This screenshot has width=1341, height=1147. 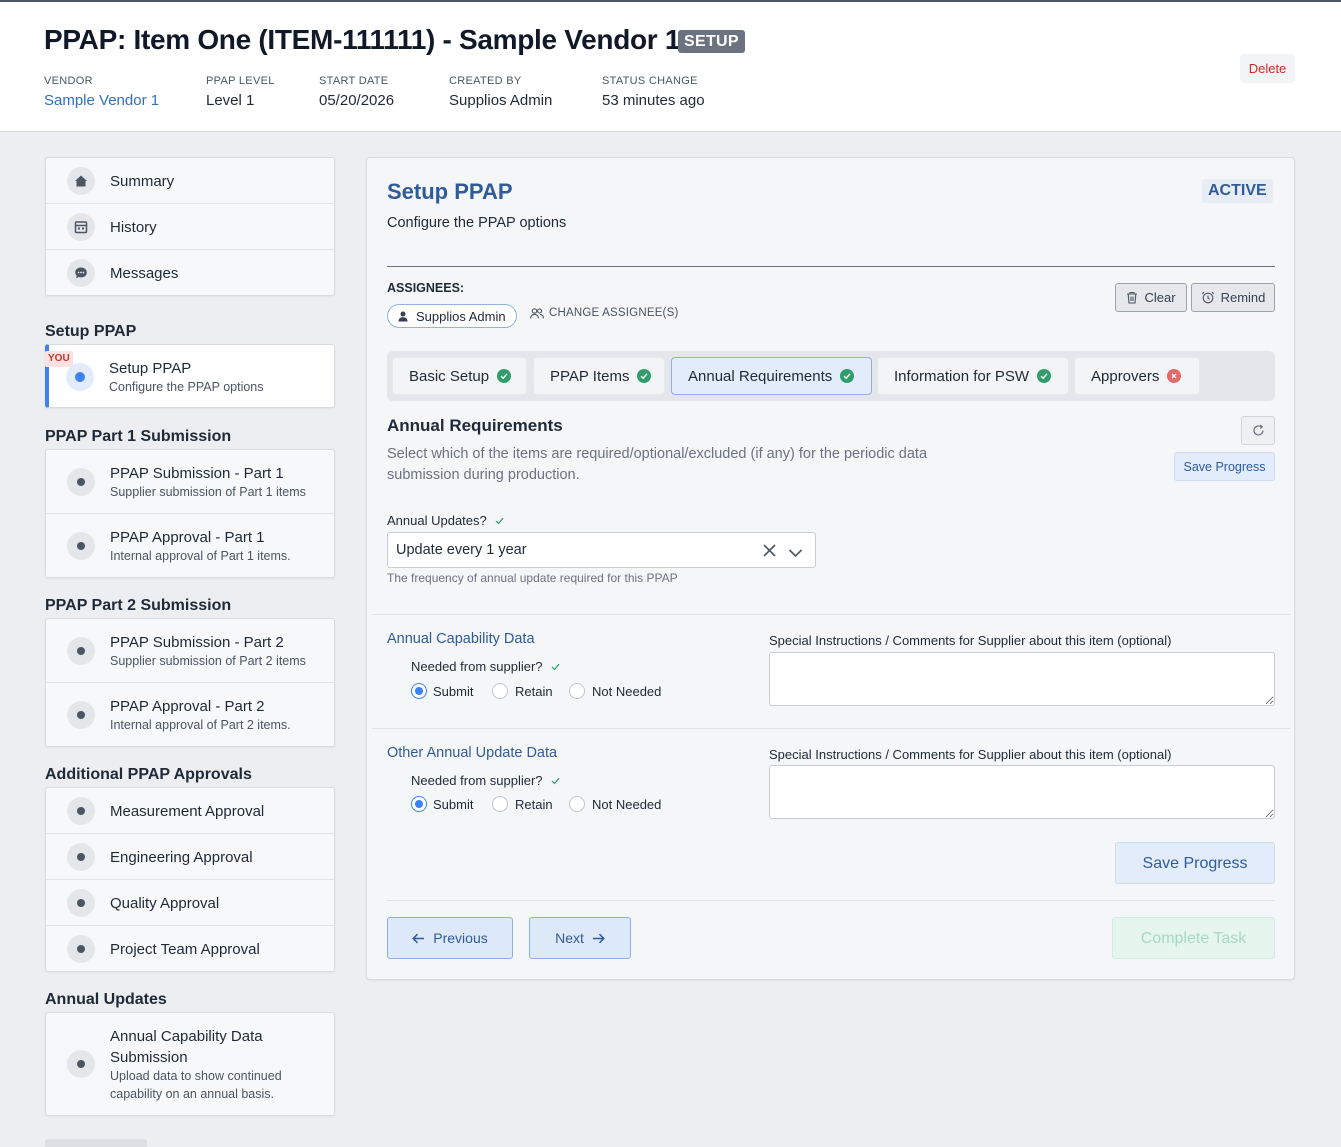 I want to click on tab-ppap-items: PPAP Items, so click(x=599, y=376).